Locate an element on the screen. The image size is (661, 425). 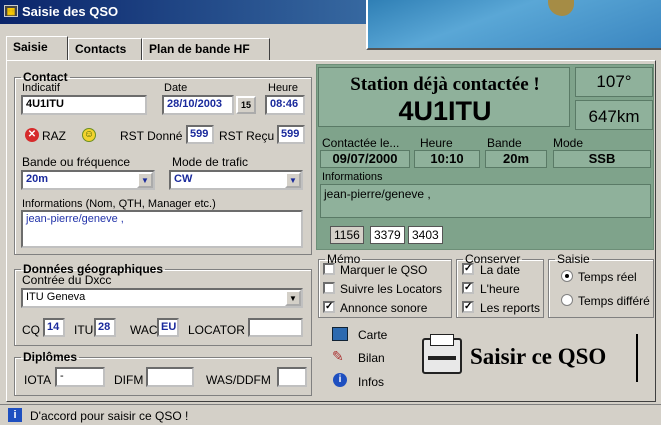
conserver-label-date: La date is located at coordinates (500, 270).